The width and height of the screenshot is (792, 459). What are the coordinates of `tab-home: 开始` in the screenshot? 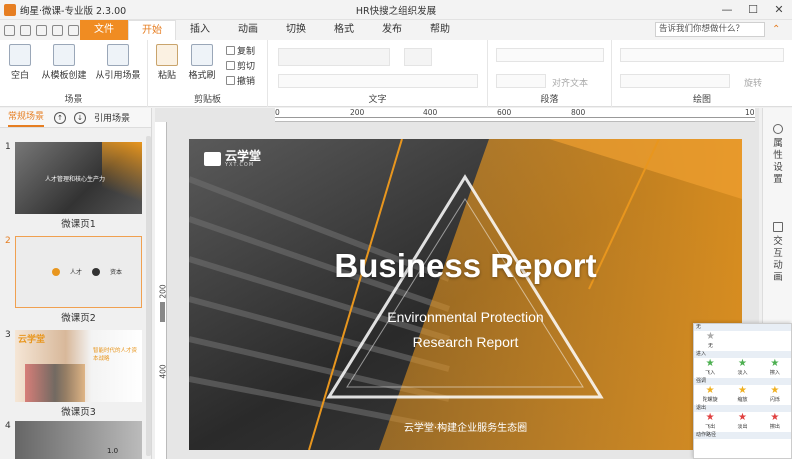 It's located at (152, 30).